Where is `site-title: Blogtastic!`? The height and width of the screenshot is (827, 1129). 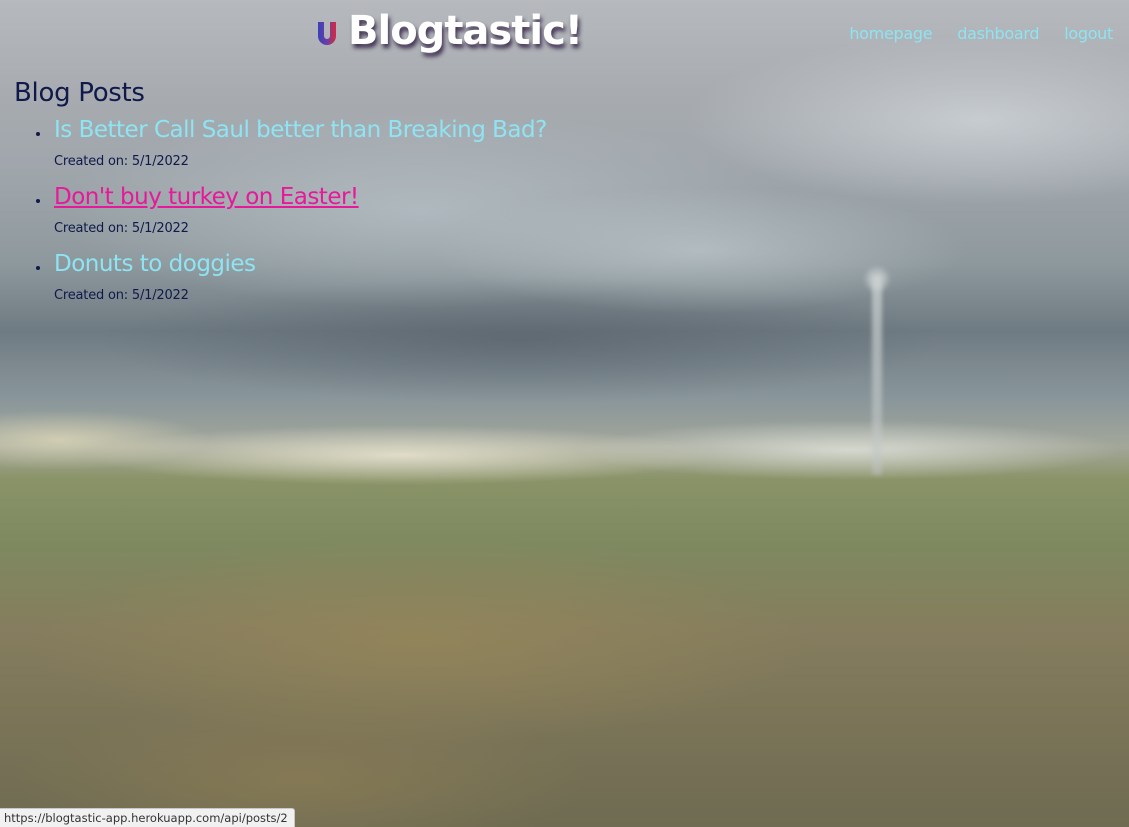 site-title: Blogtastic! is located at coordinates (465, 31).